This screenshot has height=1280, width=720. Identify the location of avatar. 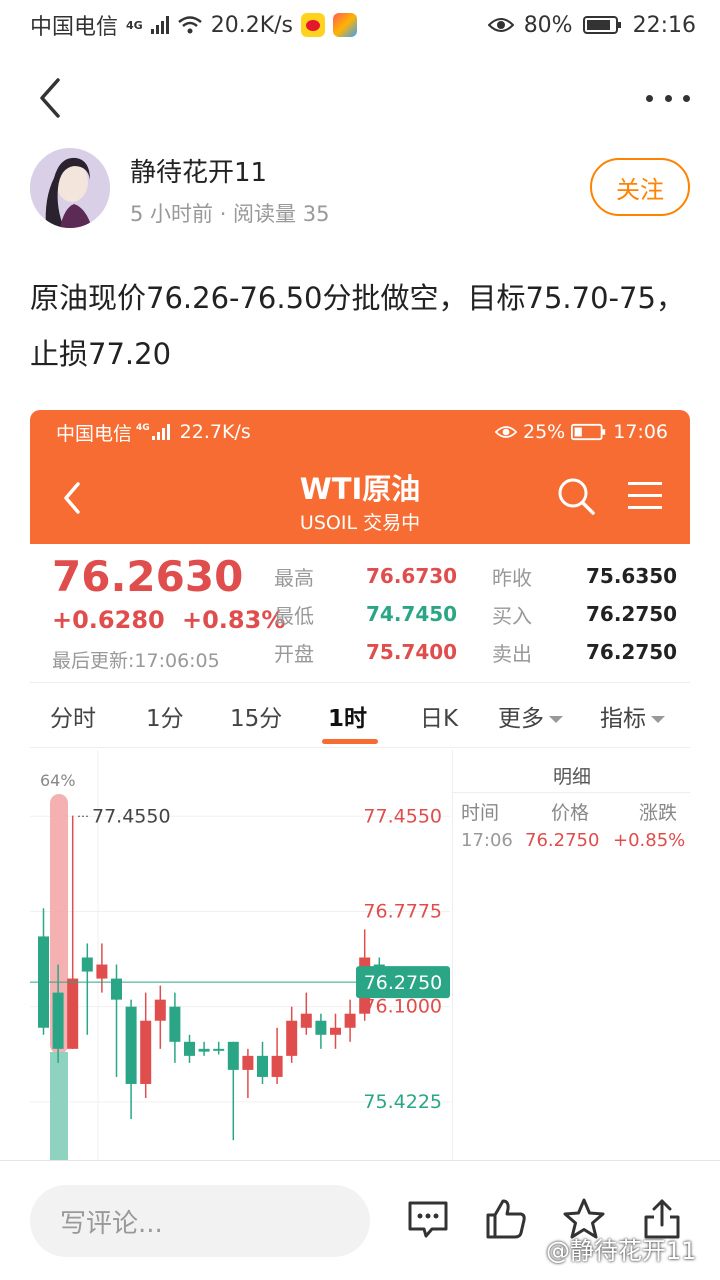
(70, 188).